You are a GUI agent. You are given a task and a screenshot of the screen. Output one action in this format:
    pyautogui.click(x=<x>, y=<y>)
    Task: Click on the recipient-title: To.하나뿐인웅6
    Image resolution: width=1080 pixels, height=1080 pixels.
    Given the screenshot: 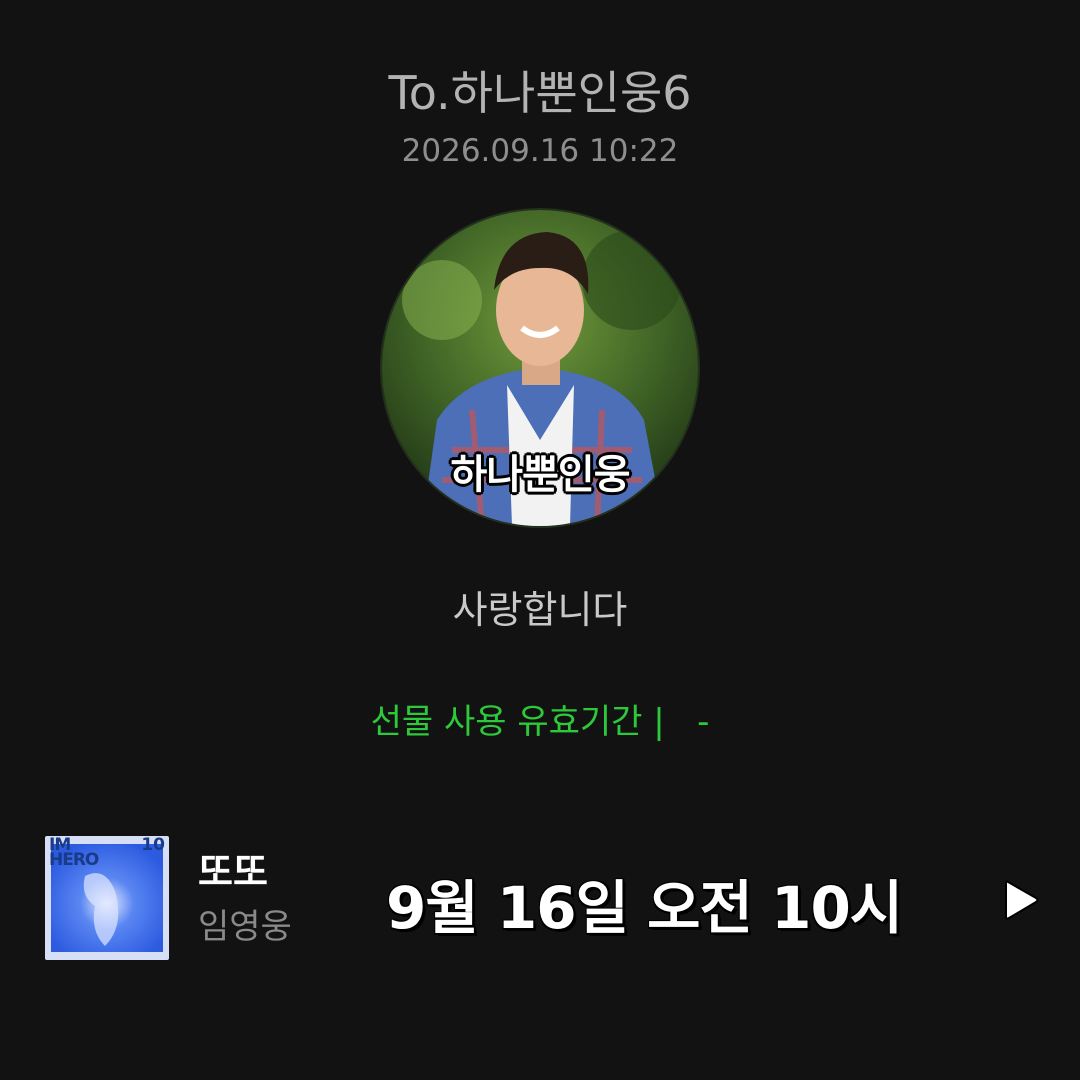 What is the action you would take?
    pyautogui.click(x=540, y=93)
    